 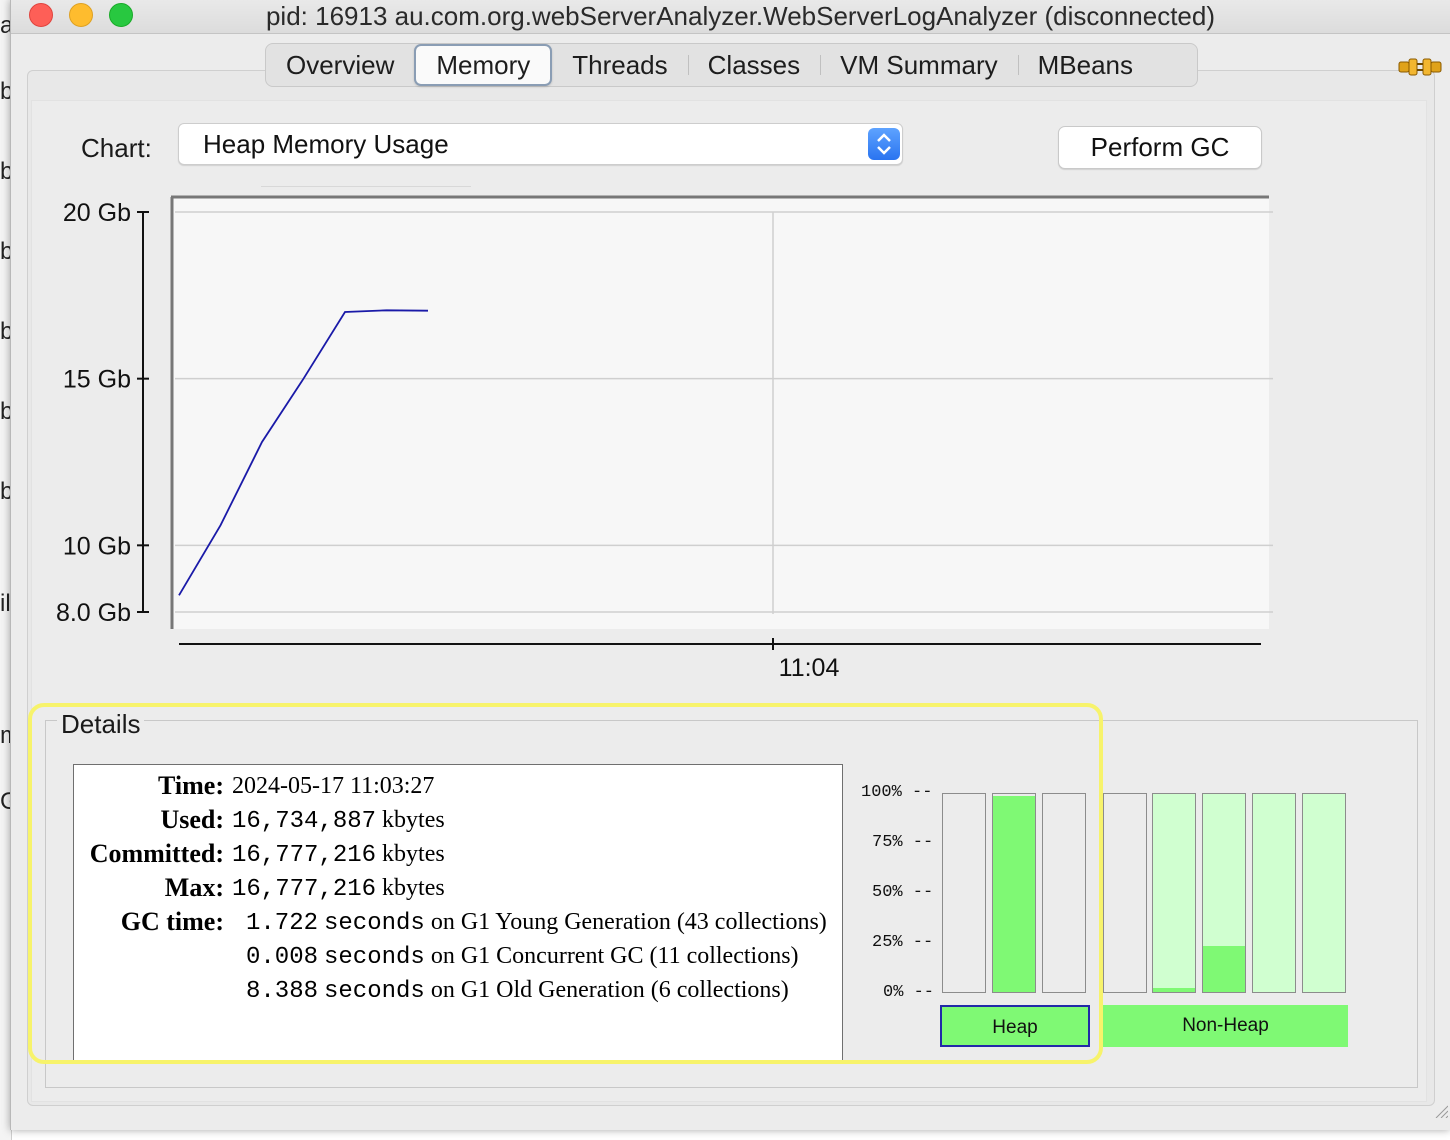 I want to click on gc-seconds: 1.722, so click(x=282, y=923).